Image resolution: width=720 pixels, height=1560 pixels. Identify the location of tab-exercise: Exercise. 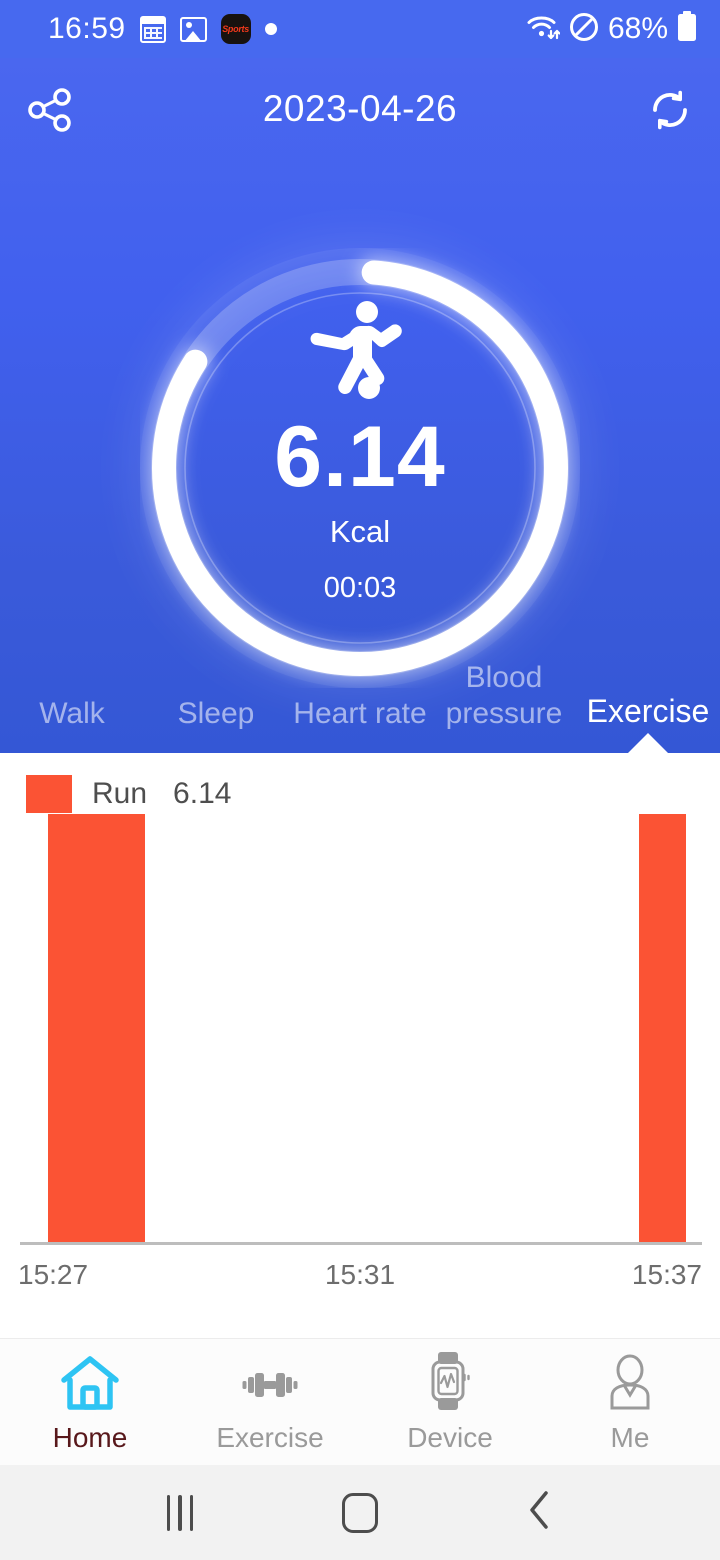
(648, 723).